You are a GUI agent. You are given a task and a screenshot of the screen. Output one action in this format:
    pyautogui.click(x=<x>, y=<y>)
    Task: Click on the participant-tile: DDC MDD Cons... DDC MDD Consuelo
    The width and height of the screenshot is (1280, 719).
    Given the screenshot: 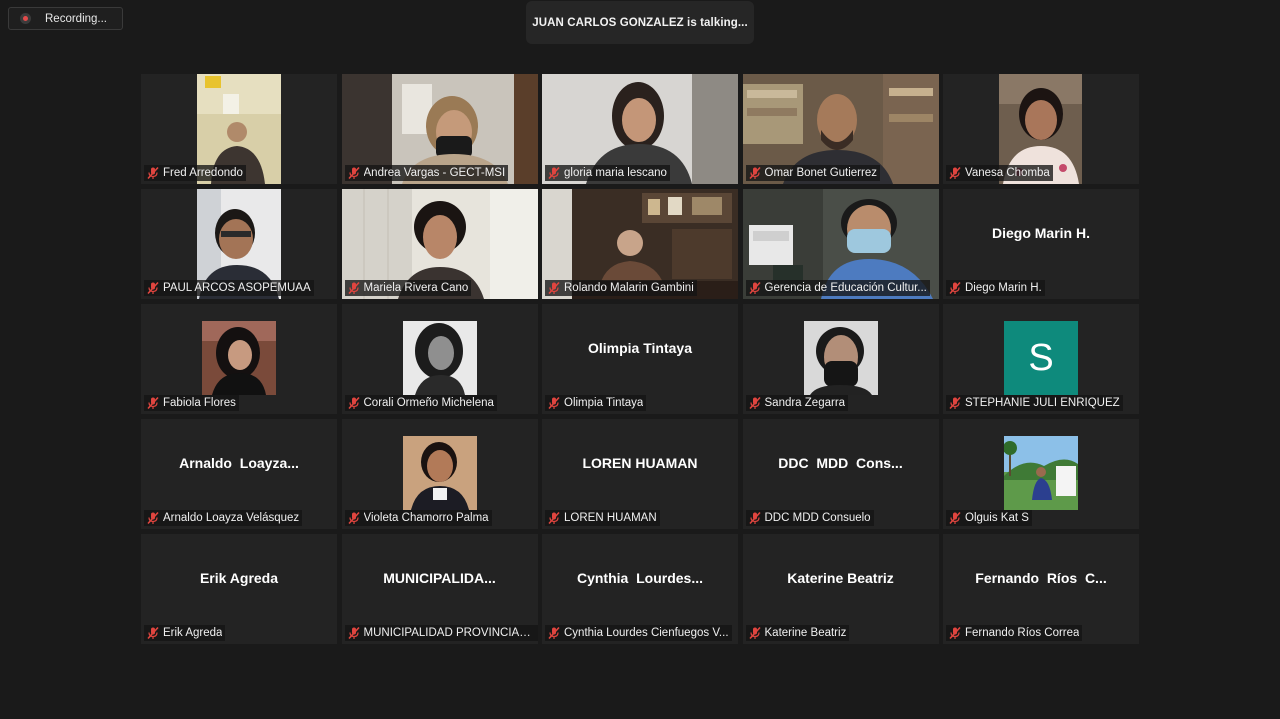 What is the action you would take?
    pyautogui.click(x=840, y=474)
    